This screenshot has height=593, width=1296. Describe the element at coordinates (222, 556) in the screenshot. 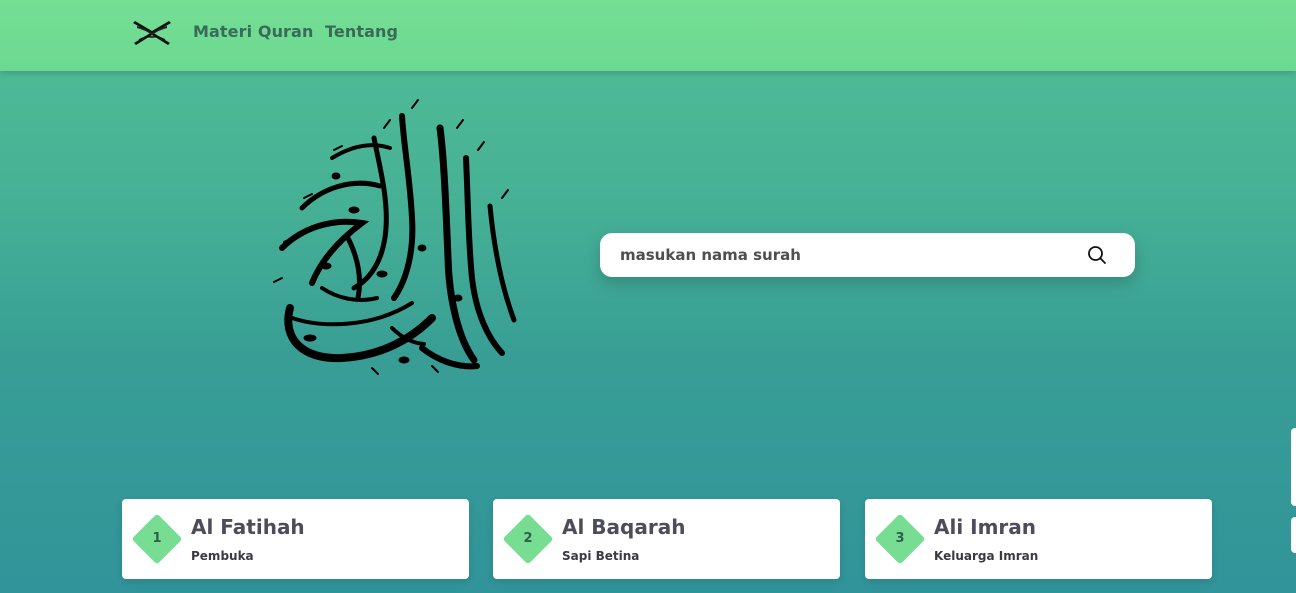

I see `surah-meaning: Pembuka` at that location.